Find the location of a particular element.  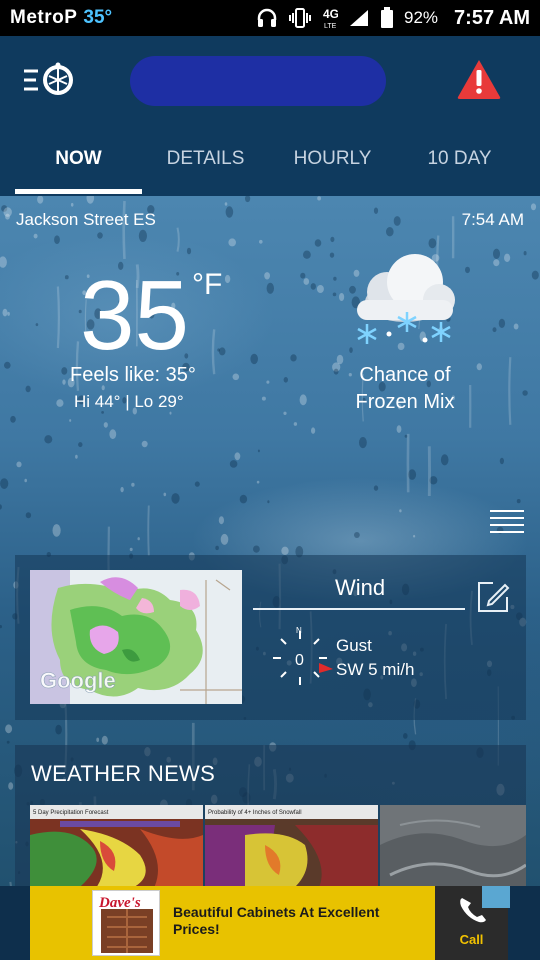

list-view-icon is located at coordinates (507, 522).